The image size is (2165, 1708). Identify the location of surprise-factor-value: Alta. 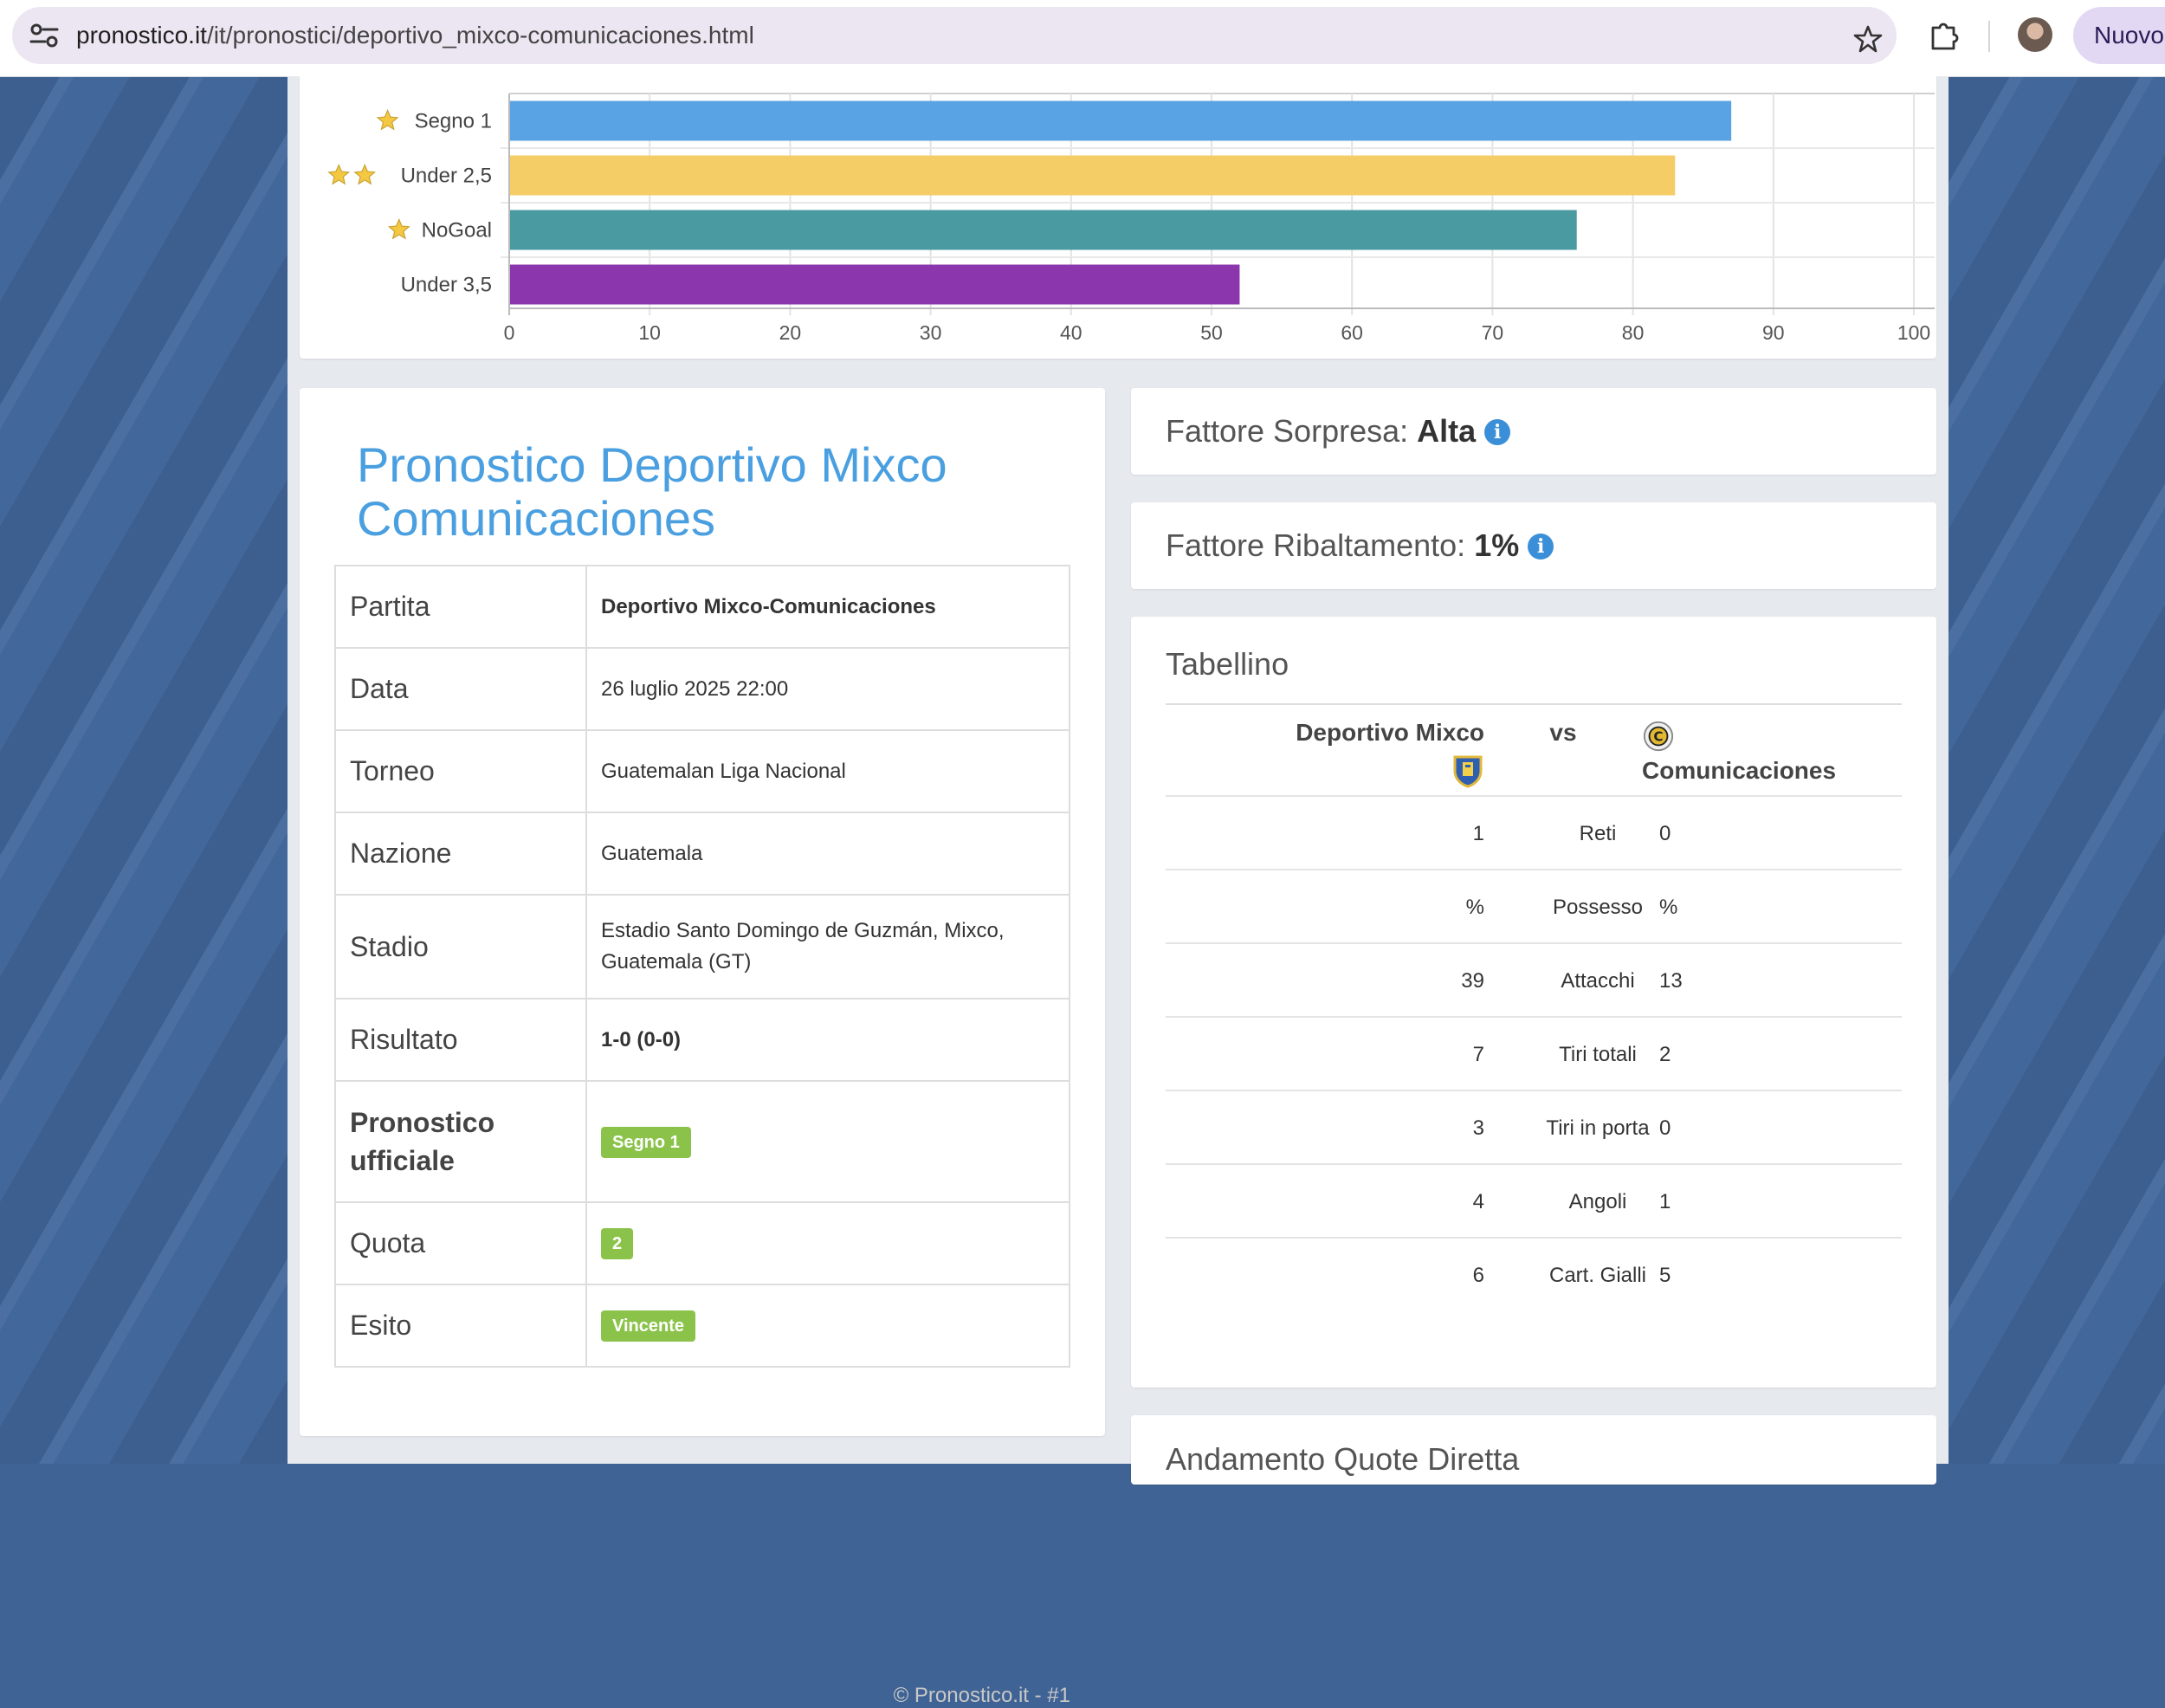
(1447, 431).